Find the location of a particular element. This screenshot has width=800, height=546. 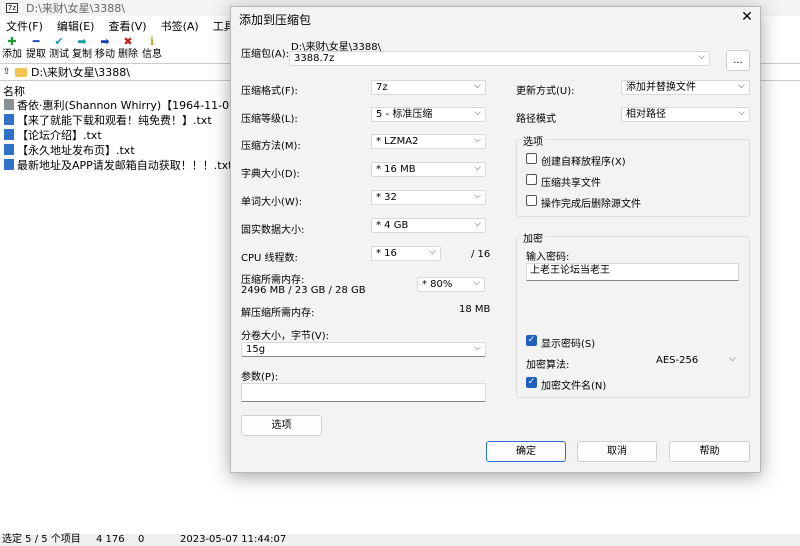

params-input is located at coordinates (363, 392).